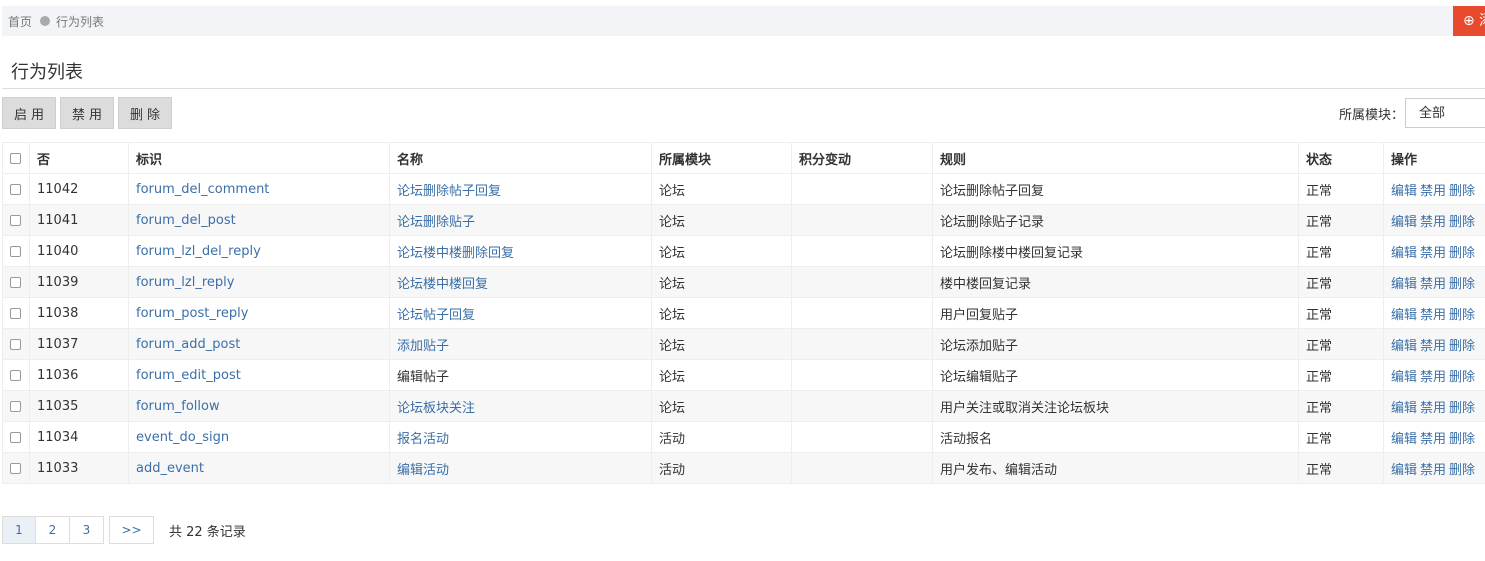 Image resolution: width=1485 pixels, height=561 pixels. Describe the element at coordinates (520, 158) in the screenshot. I see `column-header-name: 名称` at that location.